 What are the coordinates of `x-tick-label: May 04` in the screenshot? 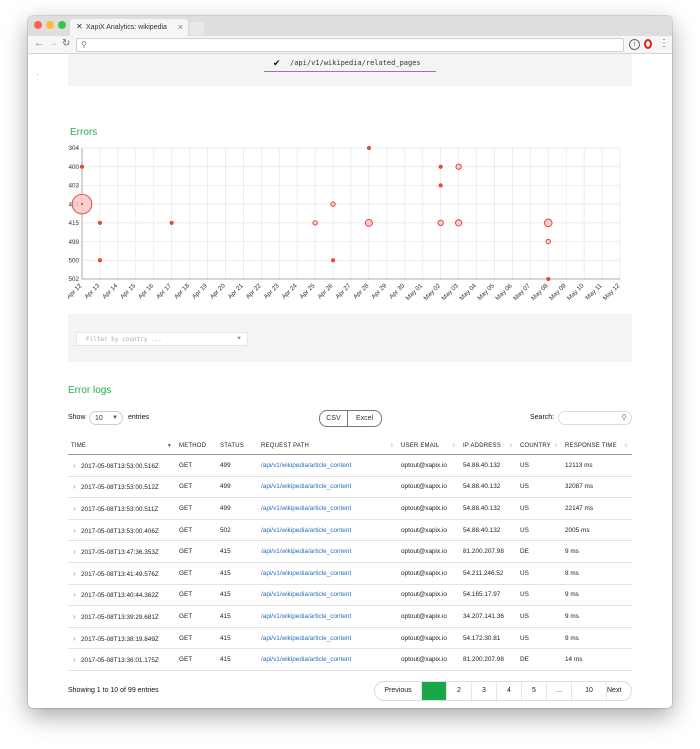 It's located at (468, 292).